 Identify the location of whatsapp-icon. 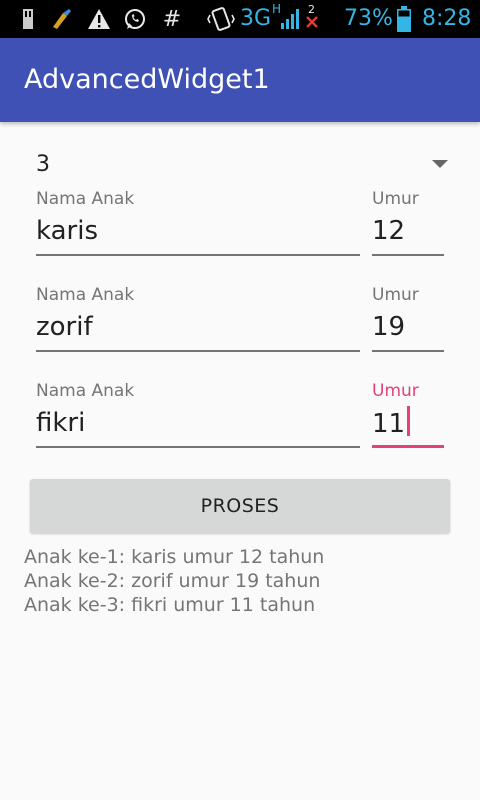
(135, 19).